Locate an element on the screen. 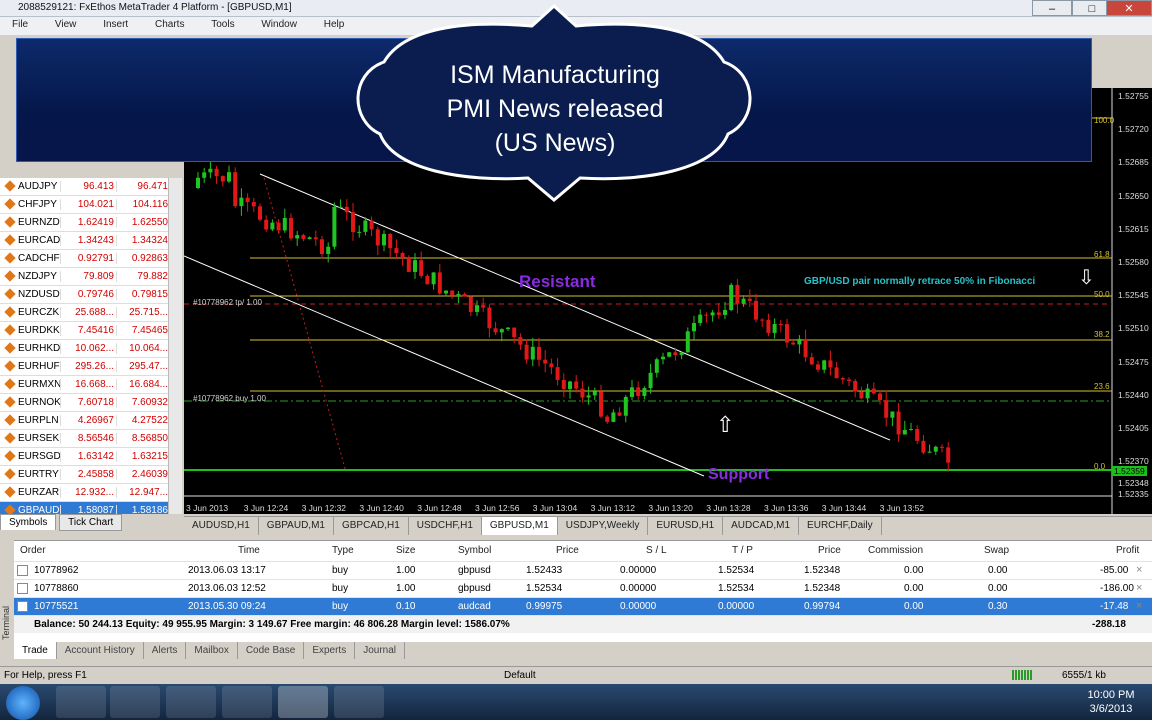  price-axis-label: 1.52755 is located at coordinates (1133, 96).